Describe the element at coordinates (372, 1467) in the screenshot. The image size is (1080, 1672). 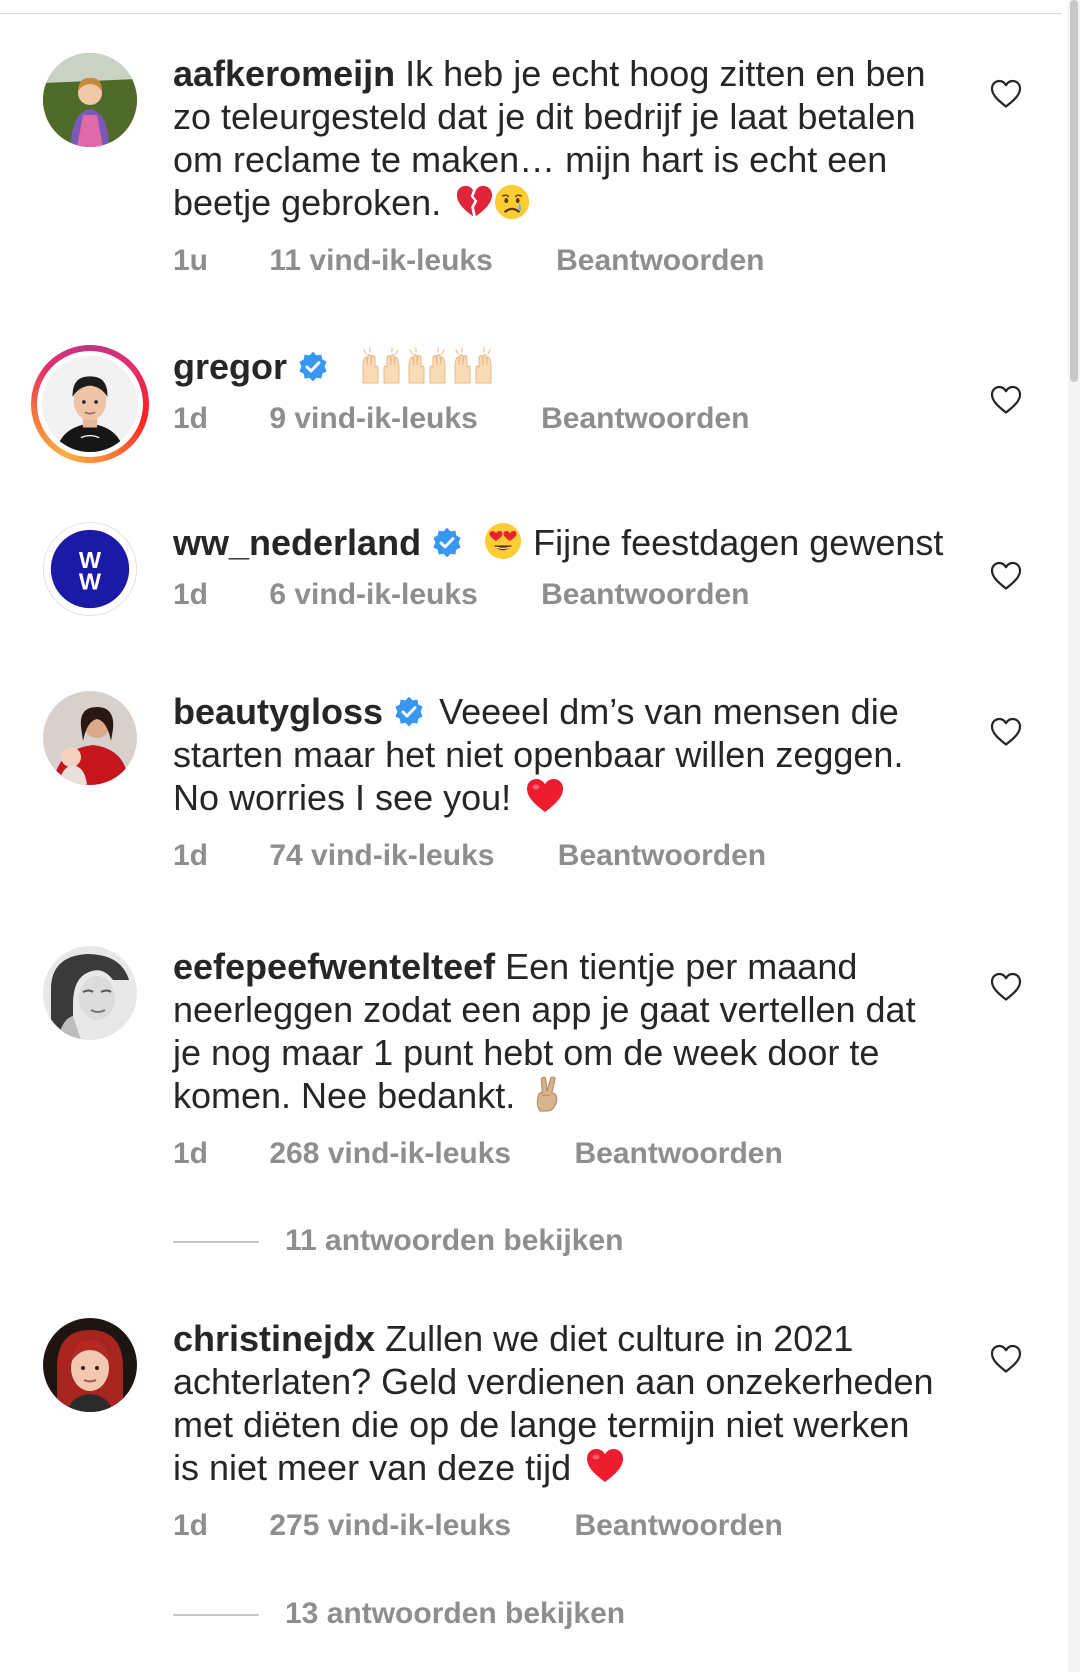
I see `comment-text: is niet meer van deze tijd` at that location.